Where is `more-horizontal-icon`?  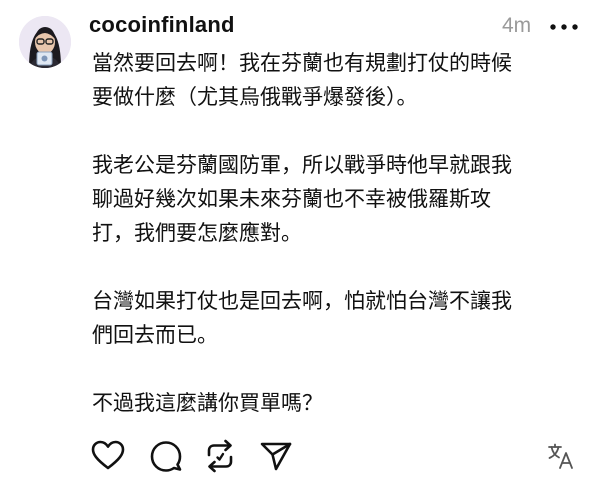
more-horizontal-icon is located at coordinates (564, 27).